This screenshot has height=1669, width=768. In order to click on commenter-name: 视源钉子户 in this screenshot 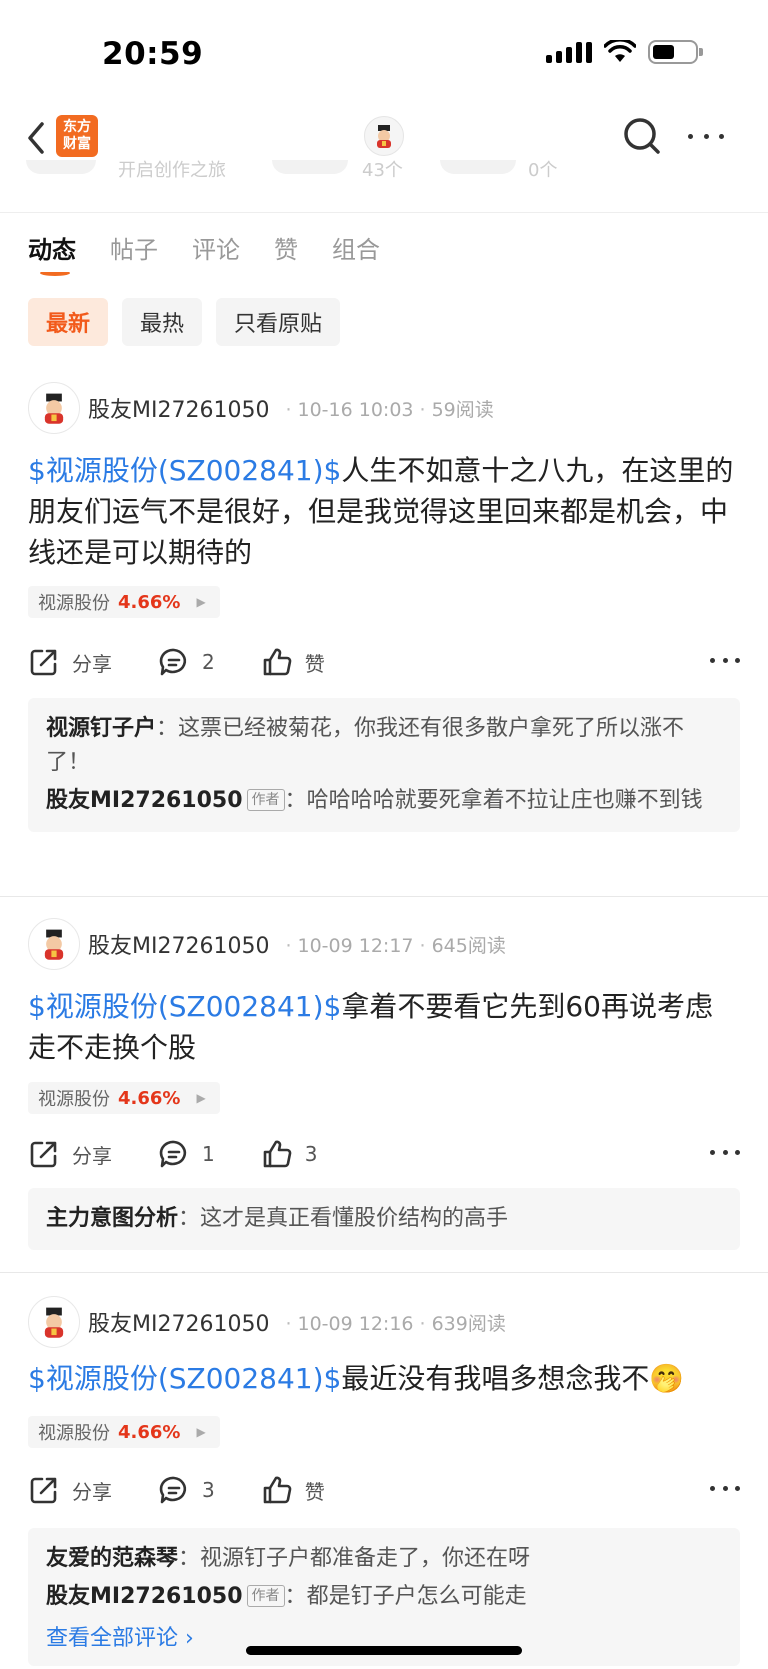, I will do `click(101, 728)`.